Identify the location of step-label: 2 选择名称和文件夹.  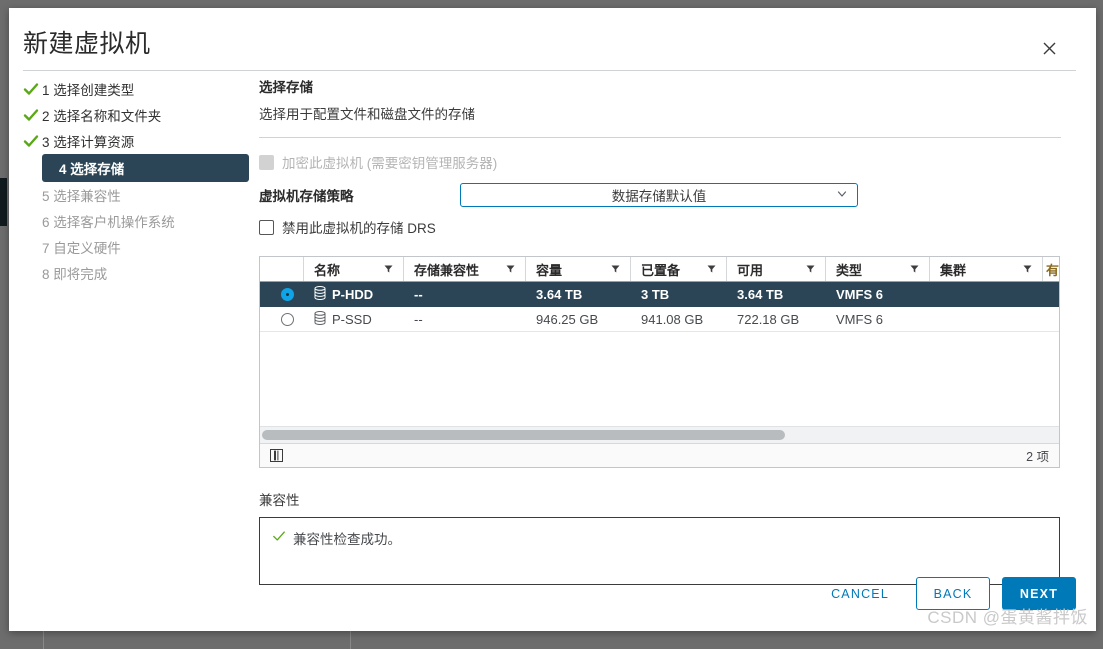
(102, 116).